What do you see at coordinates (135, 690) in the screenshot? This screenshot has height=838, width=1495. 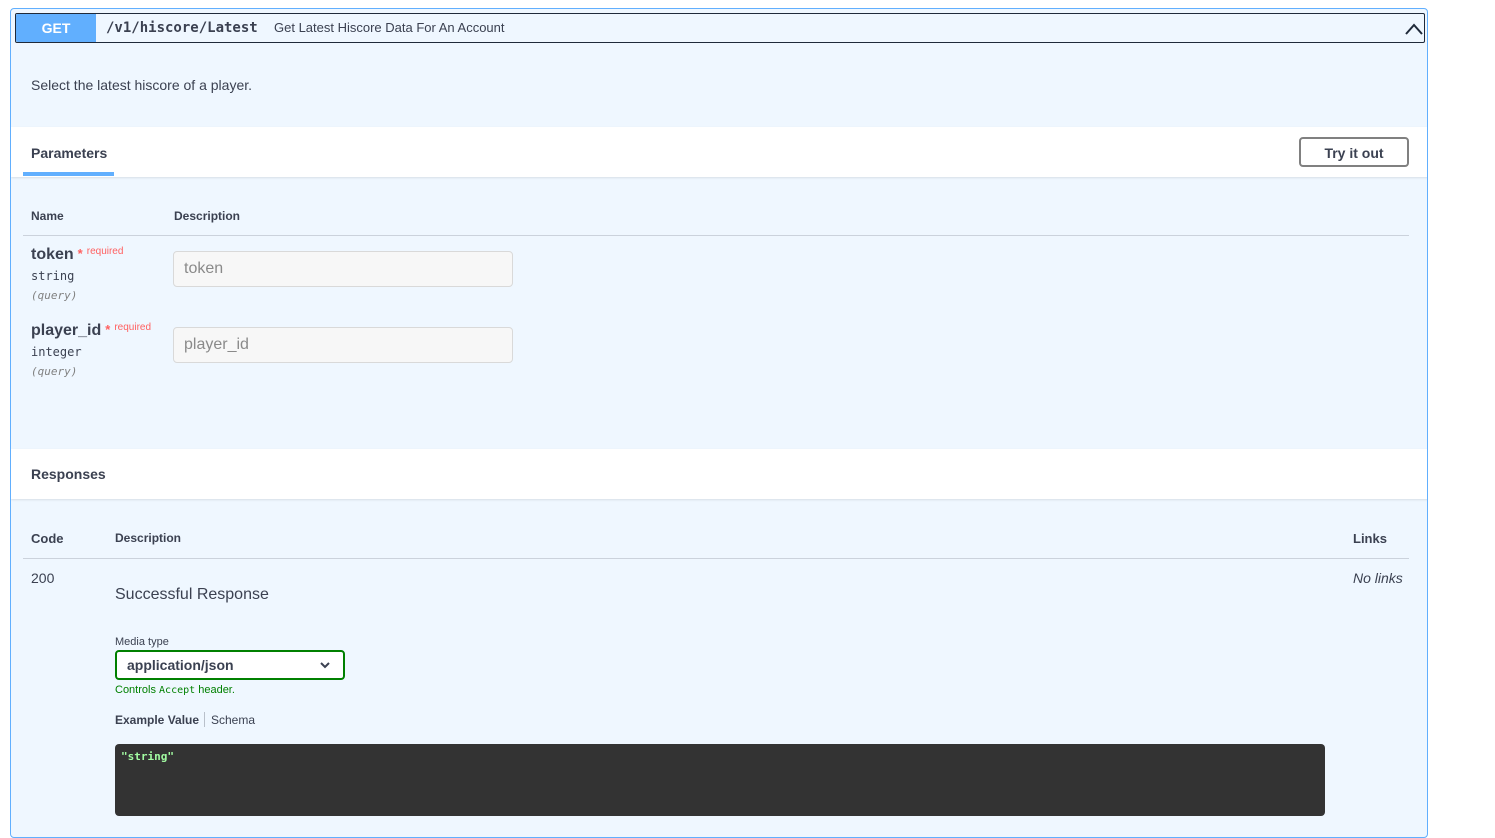 I see `controls-prefix: Controls` at bounding box center [135, 690].